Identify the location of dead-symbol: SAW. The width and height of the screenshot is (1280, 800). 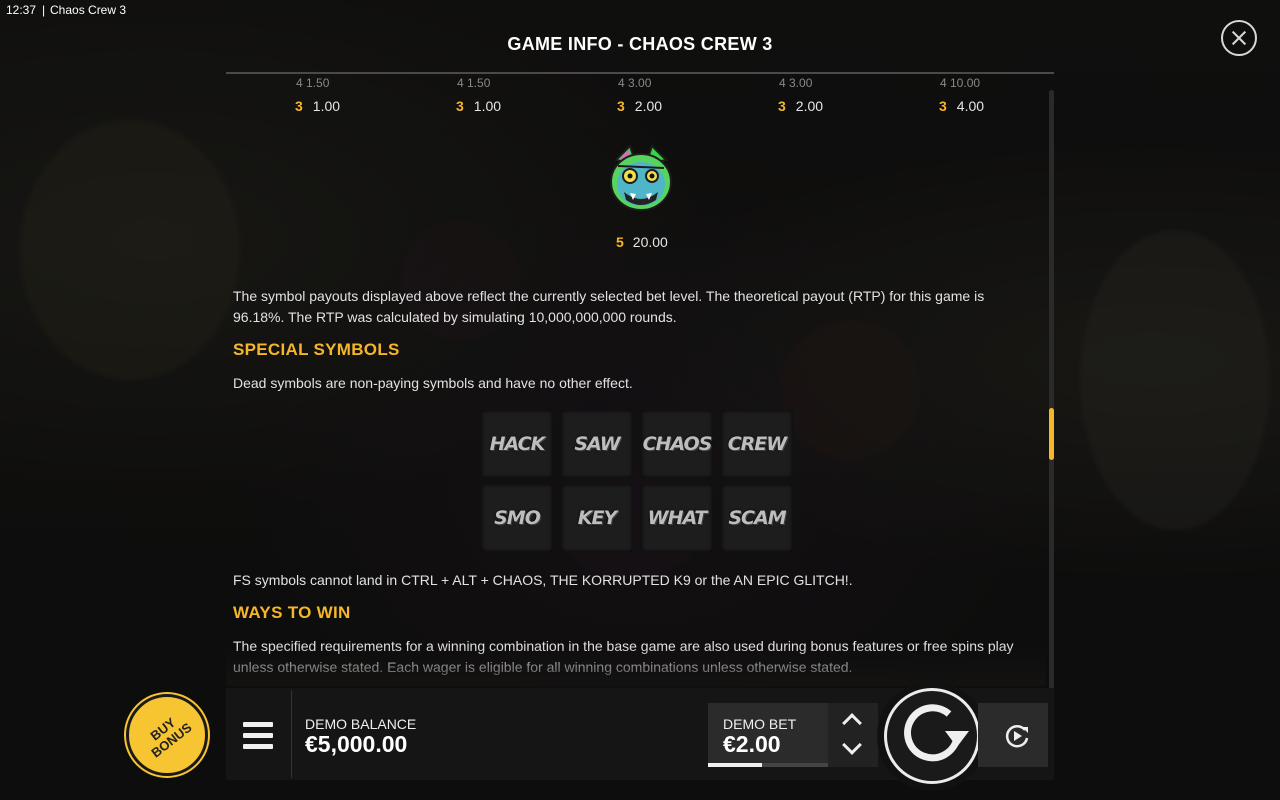
(597, 444).